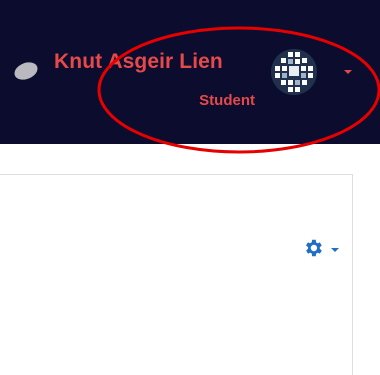 Image resolution: width=380 pixels, height=375 pixels. I want to click on avatar-pattern-icon, so click(294, 72).